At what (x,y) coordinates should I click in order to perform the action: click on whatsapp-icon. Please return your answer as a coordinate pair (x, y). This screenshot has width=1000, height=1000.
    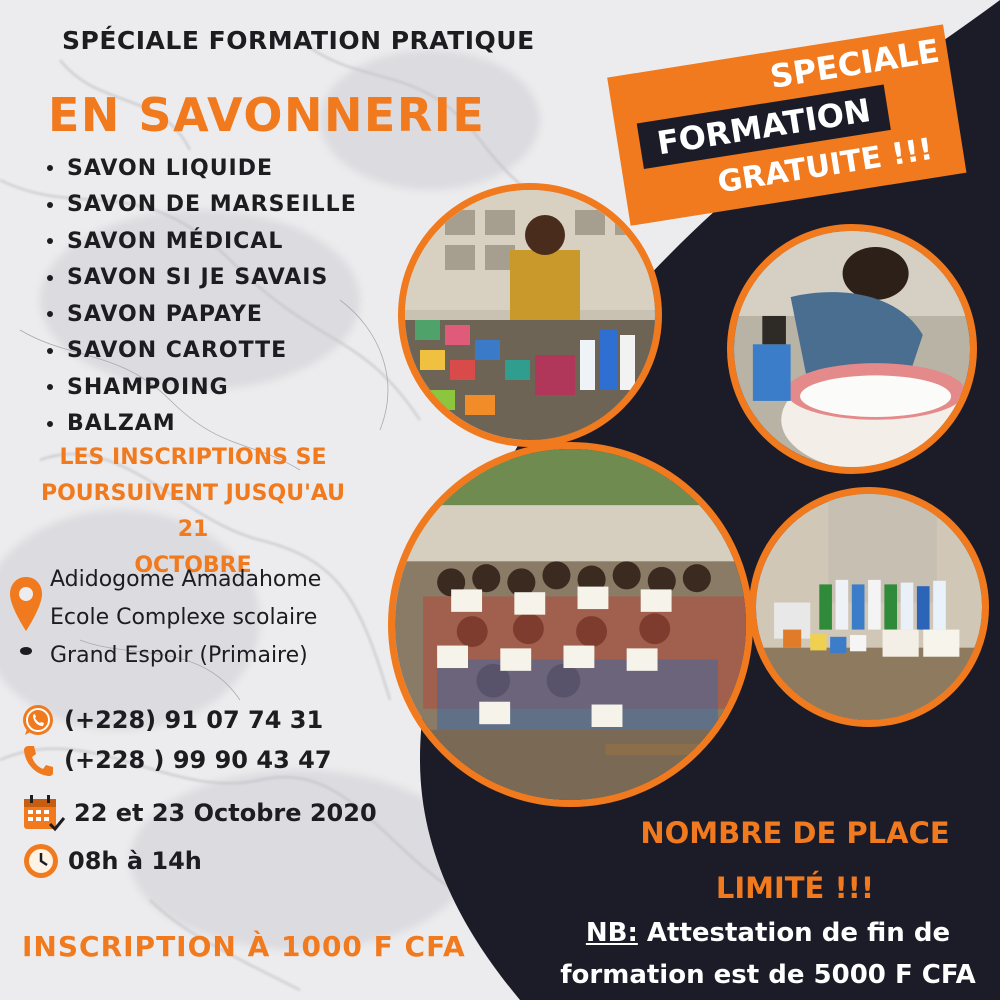
    Looking at the image, I should click on (38, 720).